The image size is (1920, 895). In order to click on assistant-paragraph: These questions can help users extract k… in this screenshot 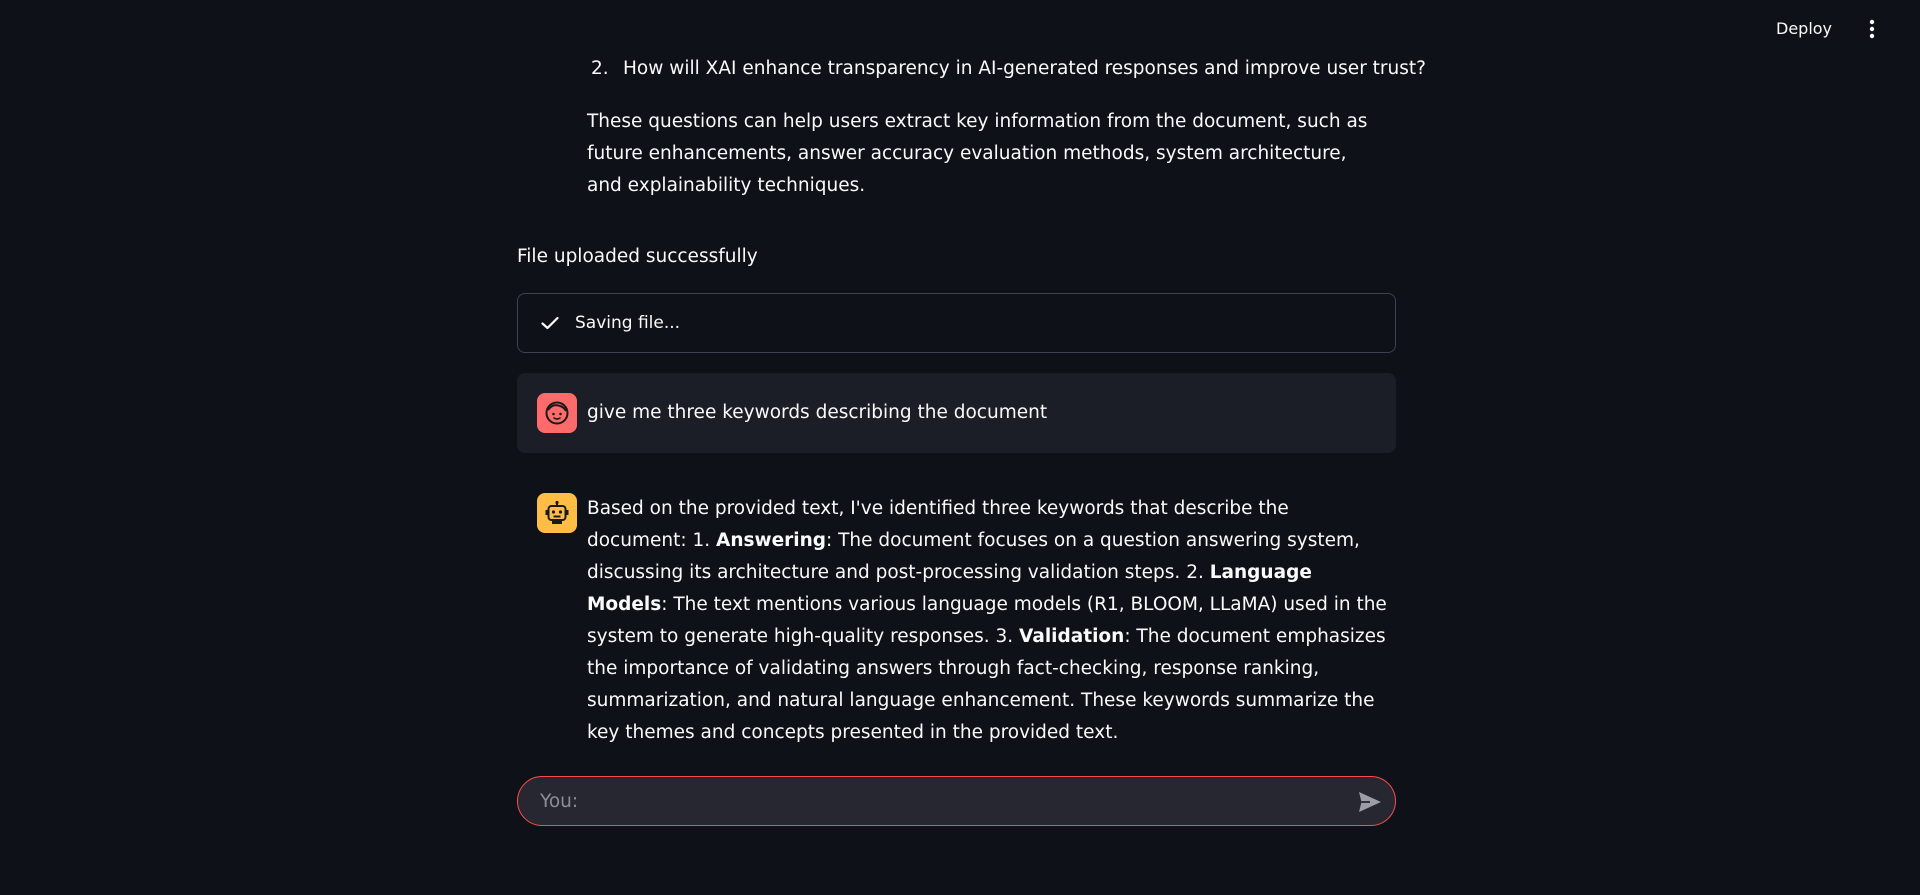, I will do `click(977, 153)`.